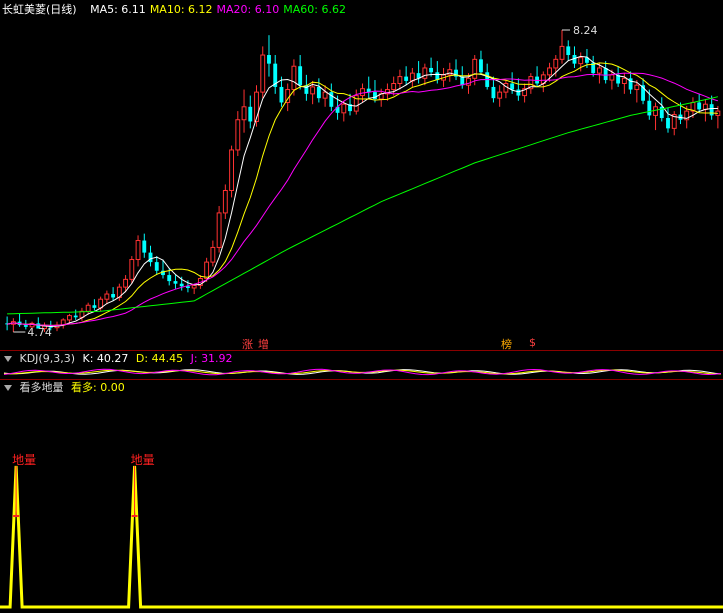  What do you see at coordinates (118, 9) in the screenshot?
I see `ma-legend-item: MA5: 6.11` at bounding box center [118, 9].